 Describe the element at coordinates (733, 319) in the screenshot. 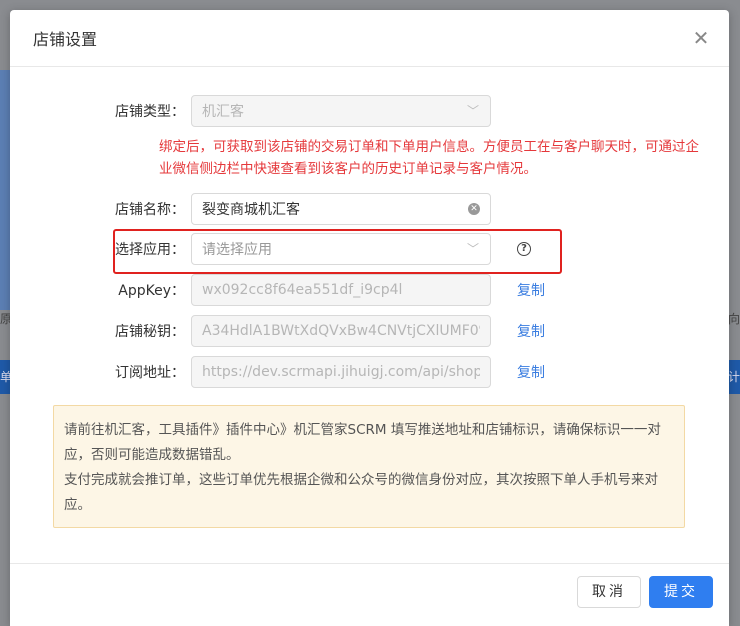

I see `background-text-right: 向` at that location.